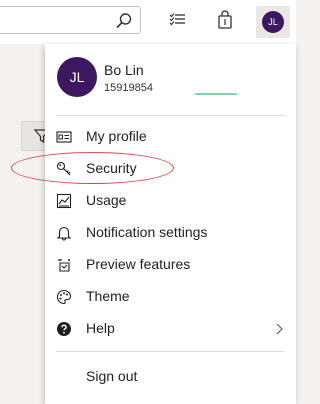  I want to click on menu-item-preview-features: Preview features, so click(170, 265).